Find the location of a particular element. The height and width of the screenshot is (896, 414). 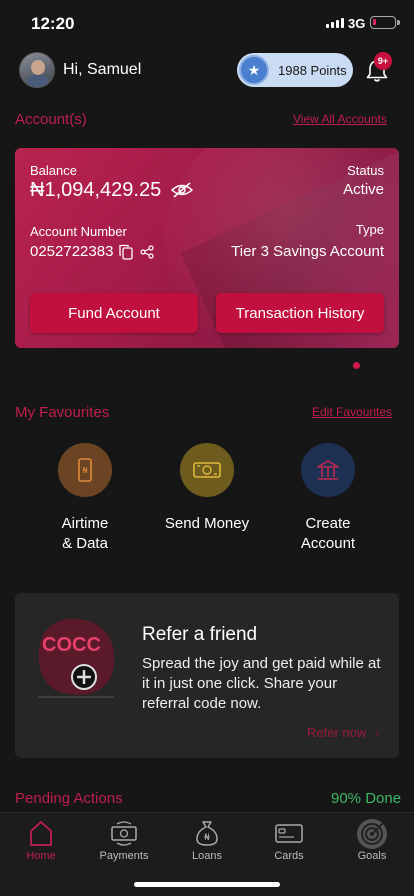

refer-now-link: Refer now is located at coordinates (336, 732).